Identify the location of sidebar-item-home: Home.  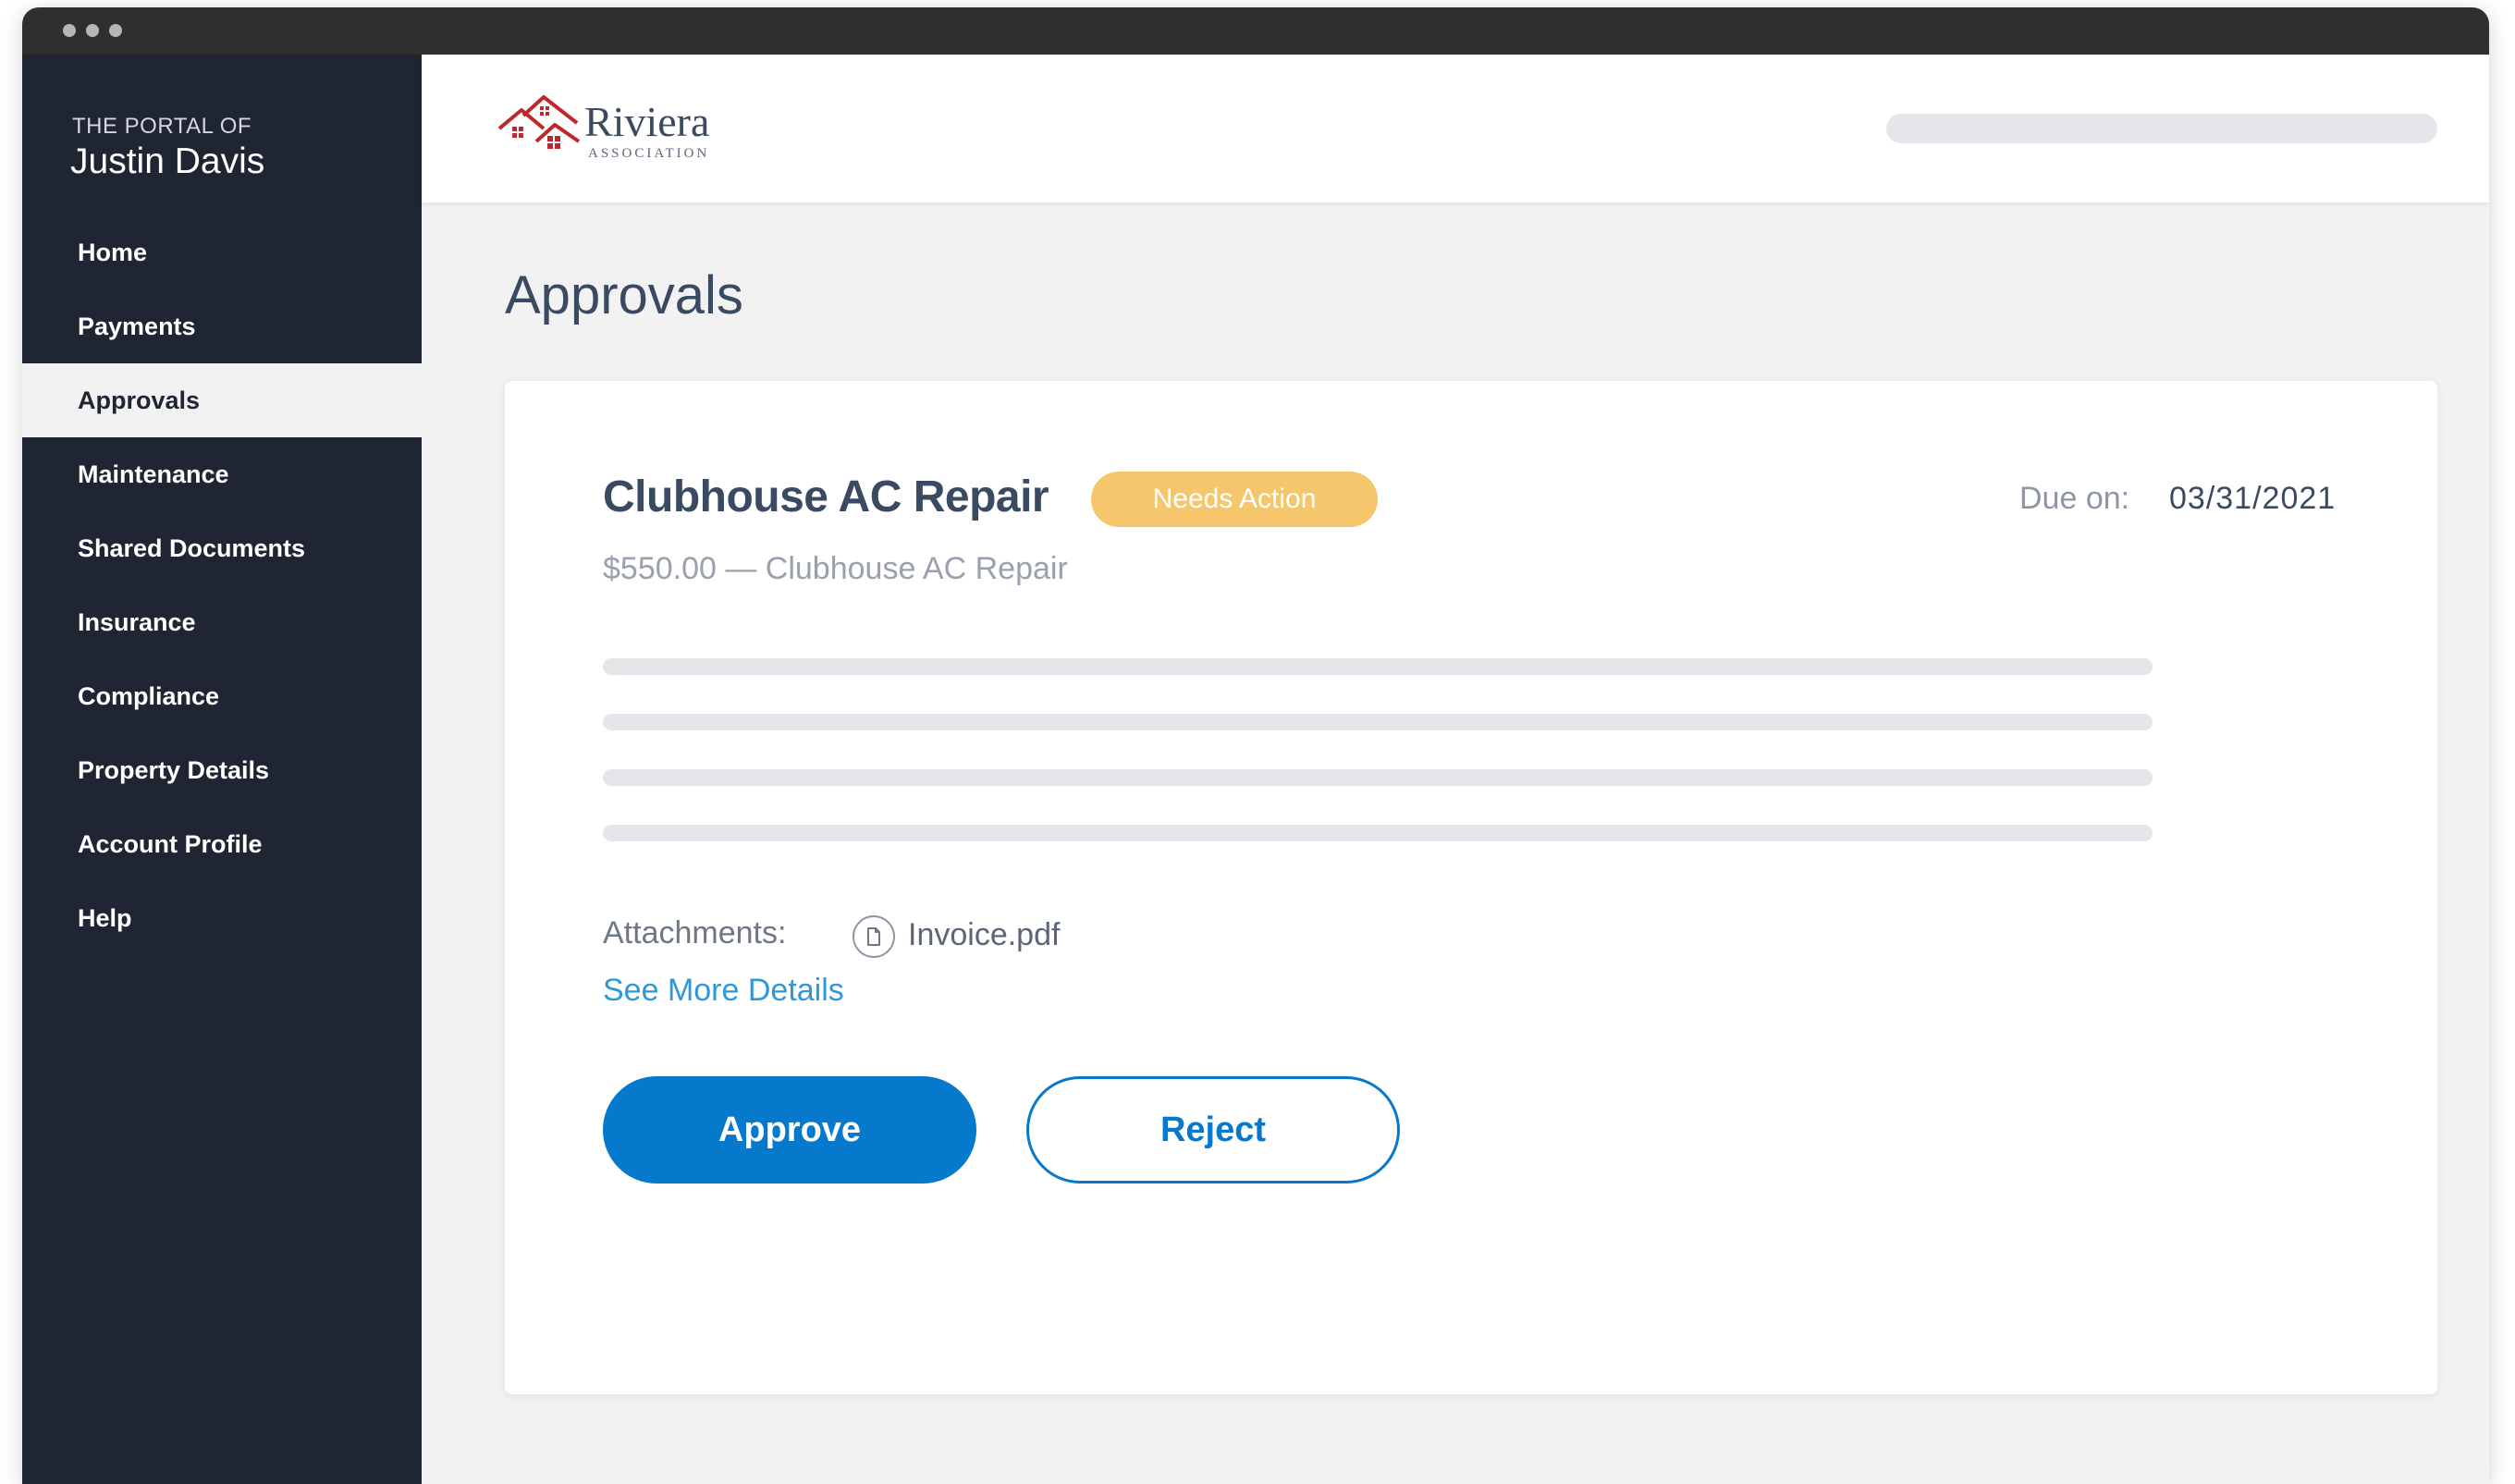
(222, 252).